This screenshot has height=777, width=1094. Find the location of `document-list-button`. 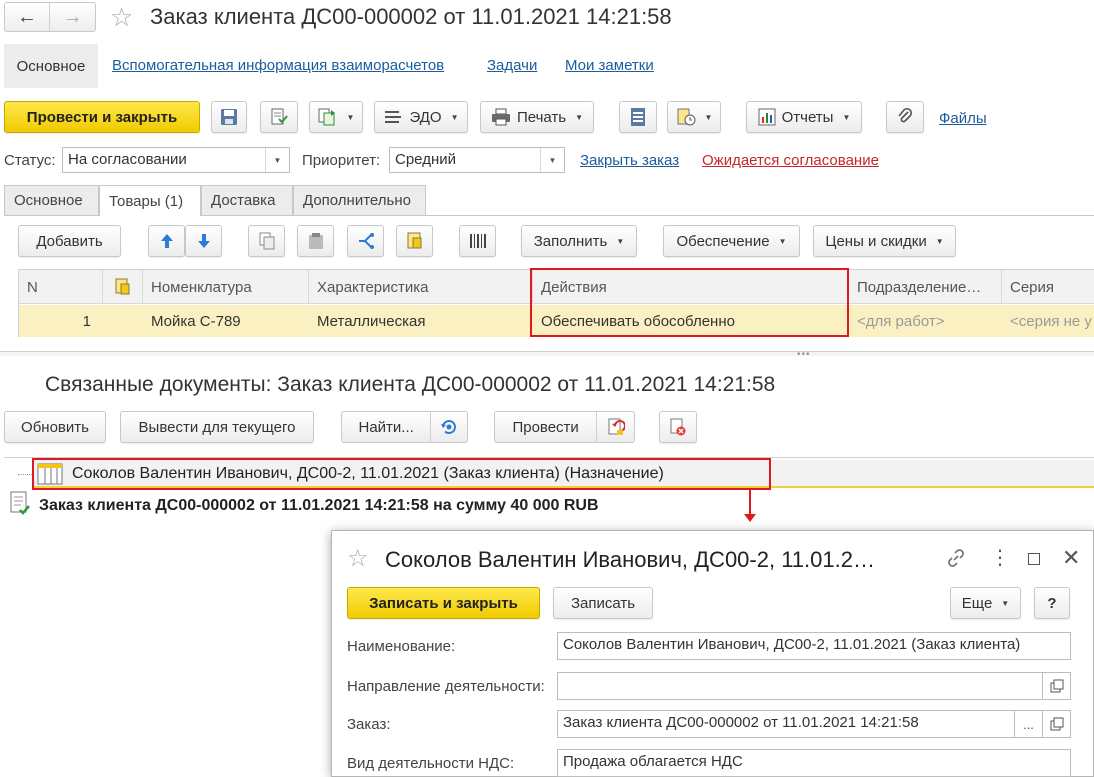

document-list-button is located at coordinates (638, 117).